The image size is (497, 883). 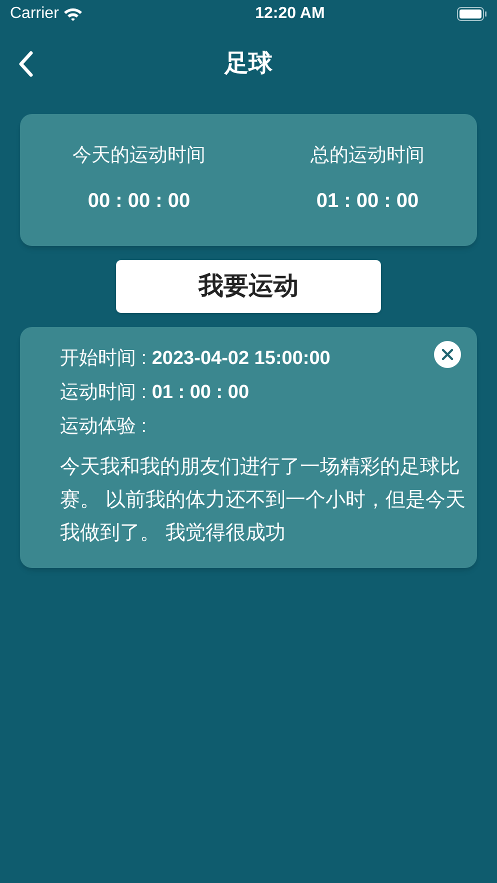 I want to click on close-button, so click(x=447, y=354).